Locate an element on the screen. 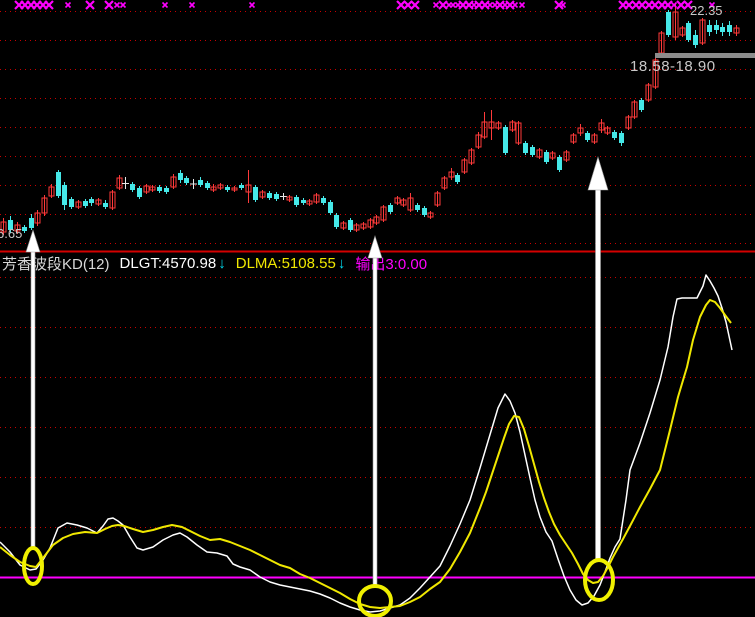 The image size is (755, 617). low-price-label: 6.65 is located at coordinates (11, 233).